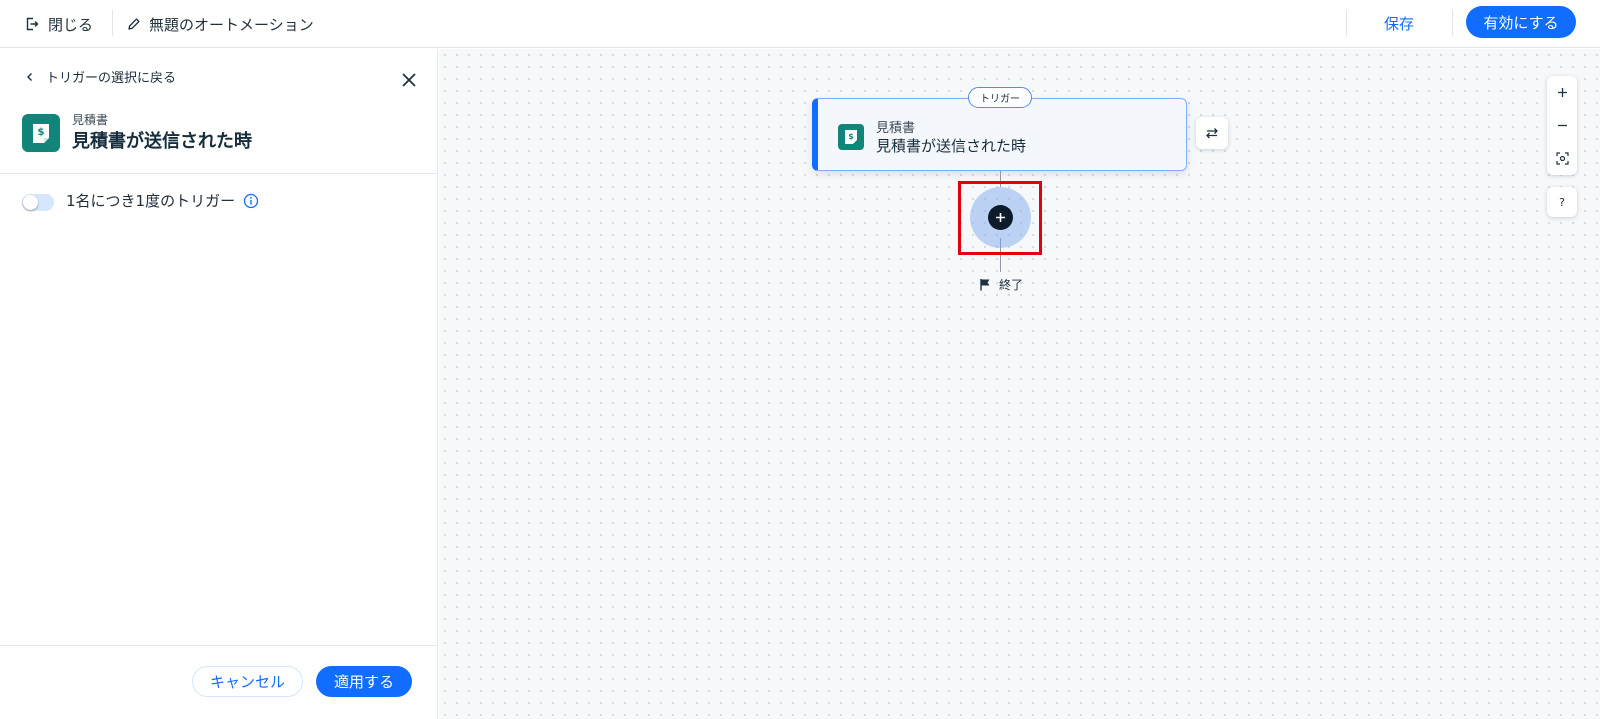  Describe the element at coordinates (409, 80) in the screenshot. I see `close-x-icon` at that location.